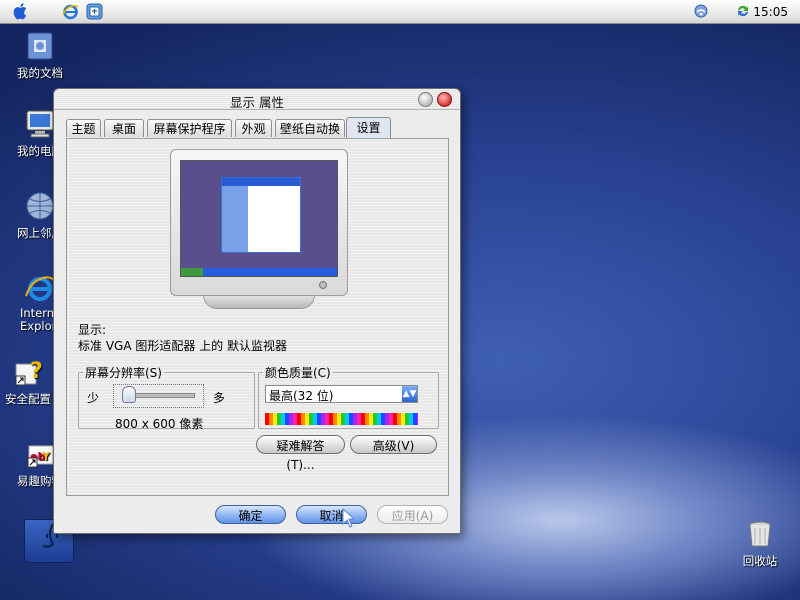 This screenshot has width=800, height=600. I want to click on preview-taskbar, so click(259, 272).